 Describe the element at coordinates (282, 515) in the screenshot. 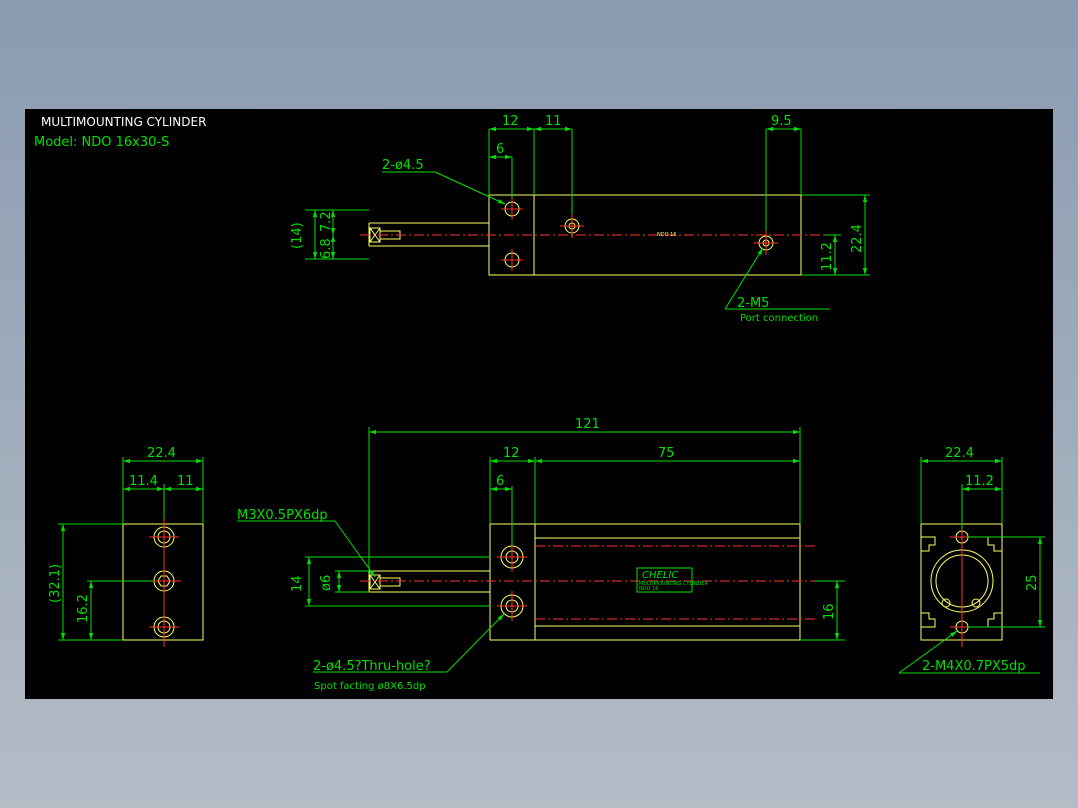

I see `rod-thread-callout: M3X0.5PX6dp` at that location.